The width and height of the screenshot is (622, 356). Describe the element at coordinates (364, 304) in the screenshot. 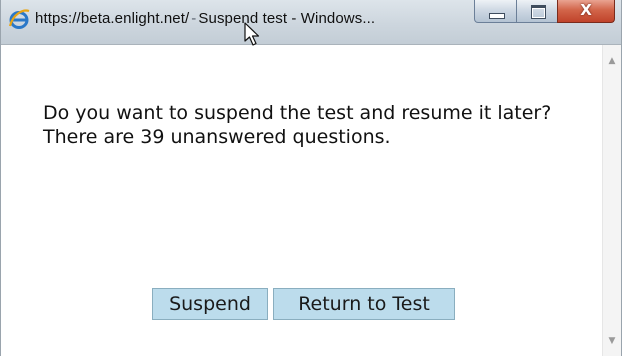

I see `return-to-test-button: Return to Test` at that location.